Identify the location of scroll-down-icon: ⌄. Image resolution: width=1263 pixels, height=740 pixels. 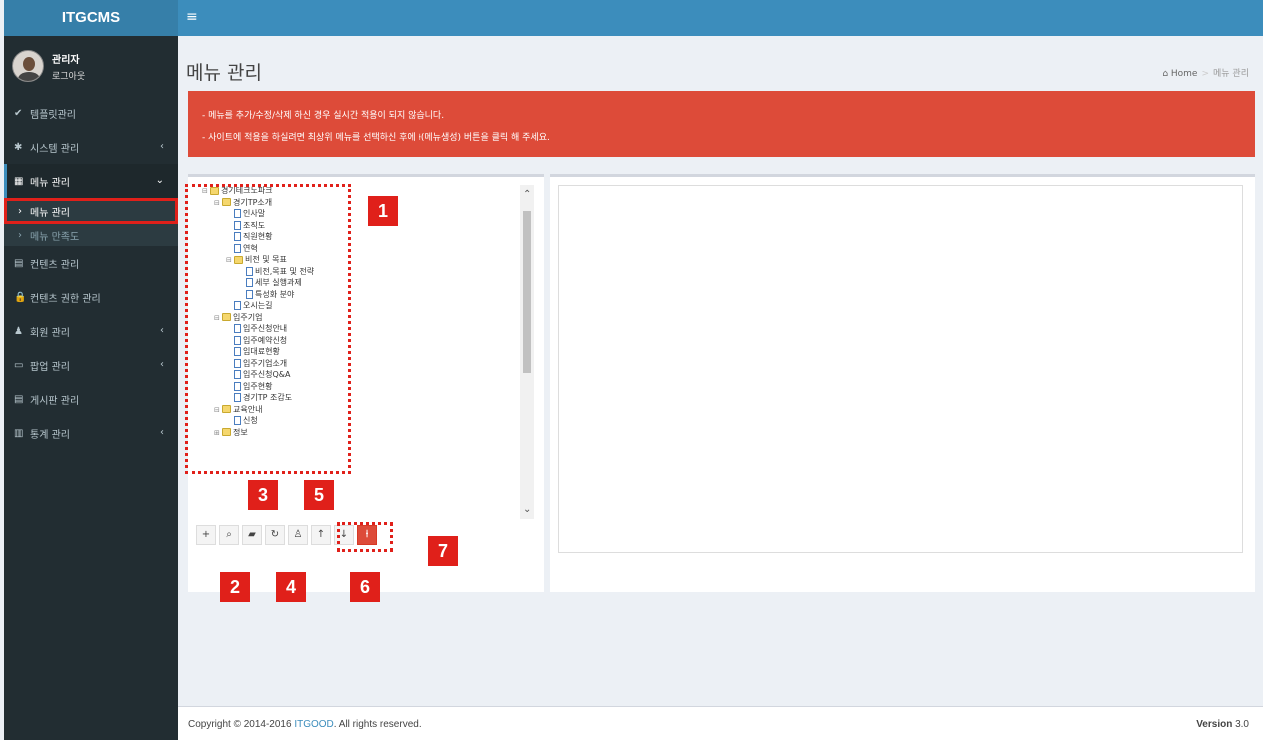
(527, 509).